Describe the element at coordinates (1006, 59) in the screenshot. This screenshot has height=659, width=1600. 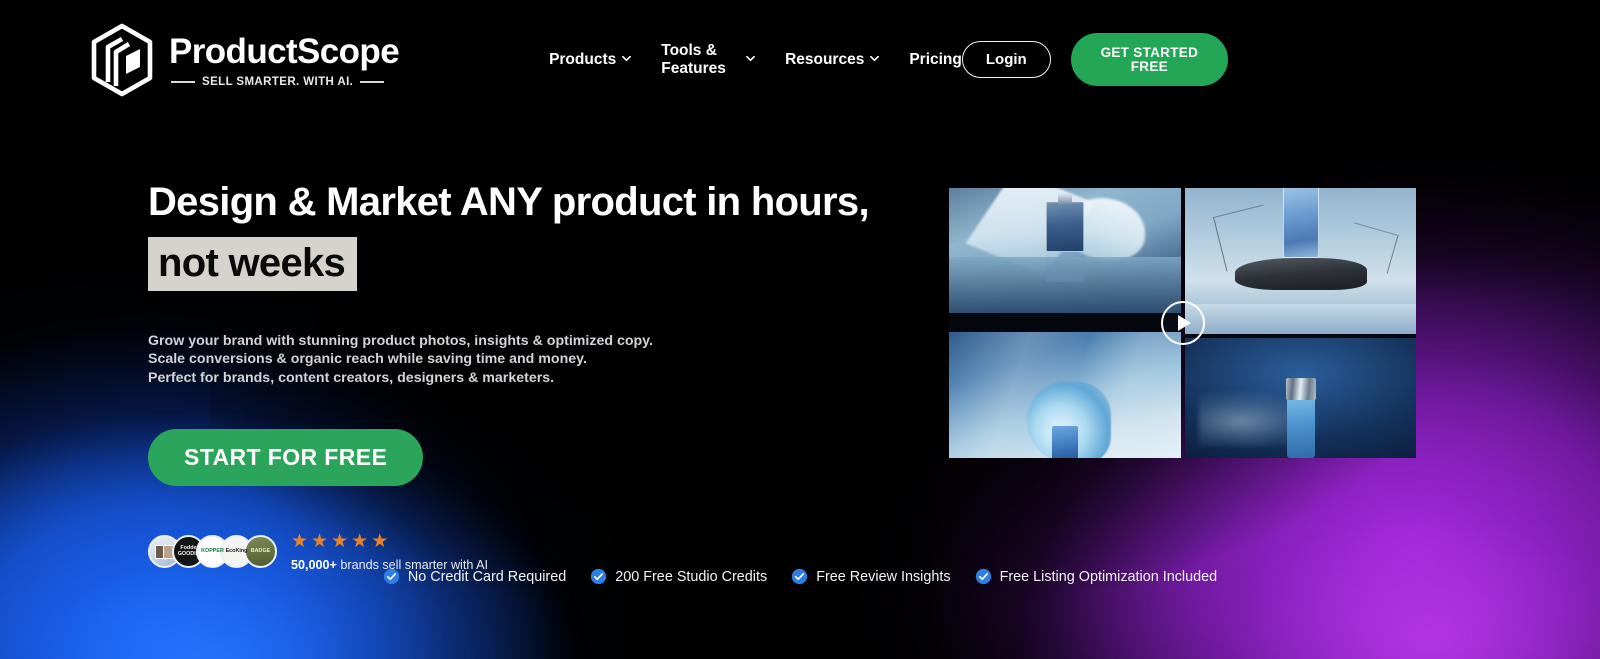
I see `login-button: Login` at that location.